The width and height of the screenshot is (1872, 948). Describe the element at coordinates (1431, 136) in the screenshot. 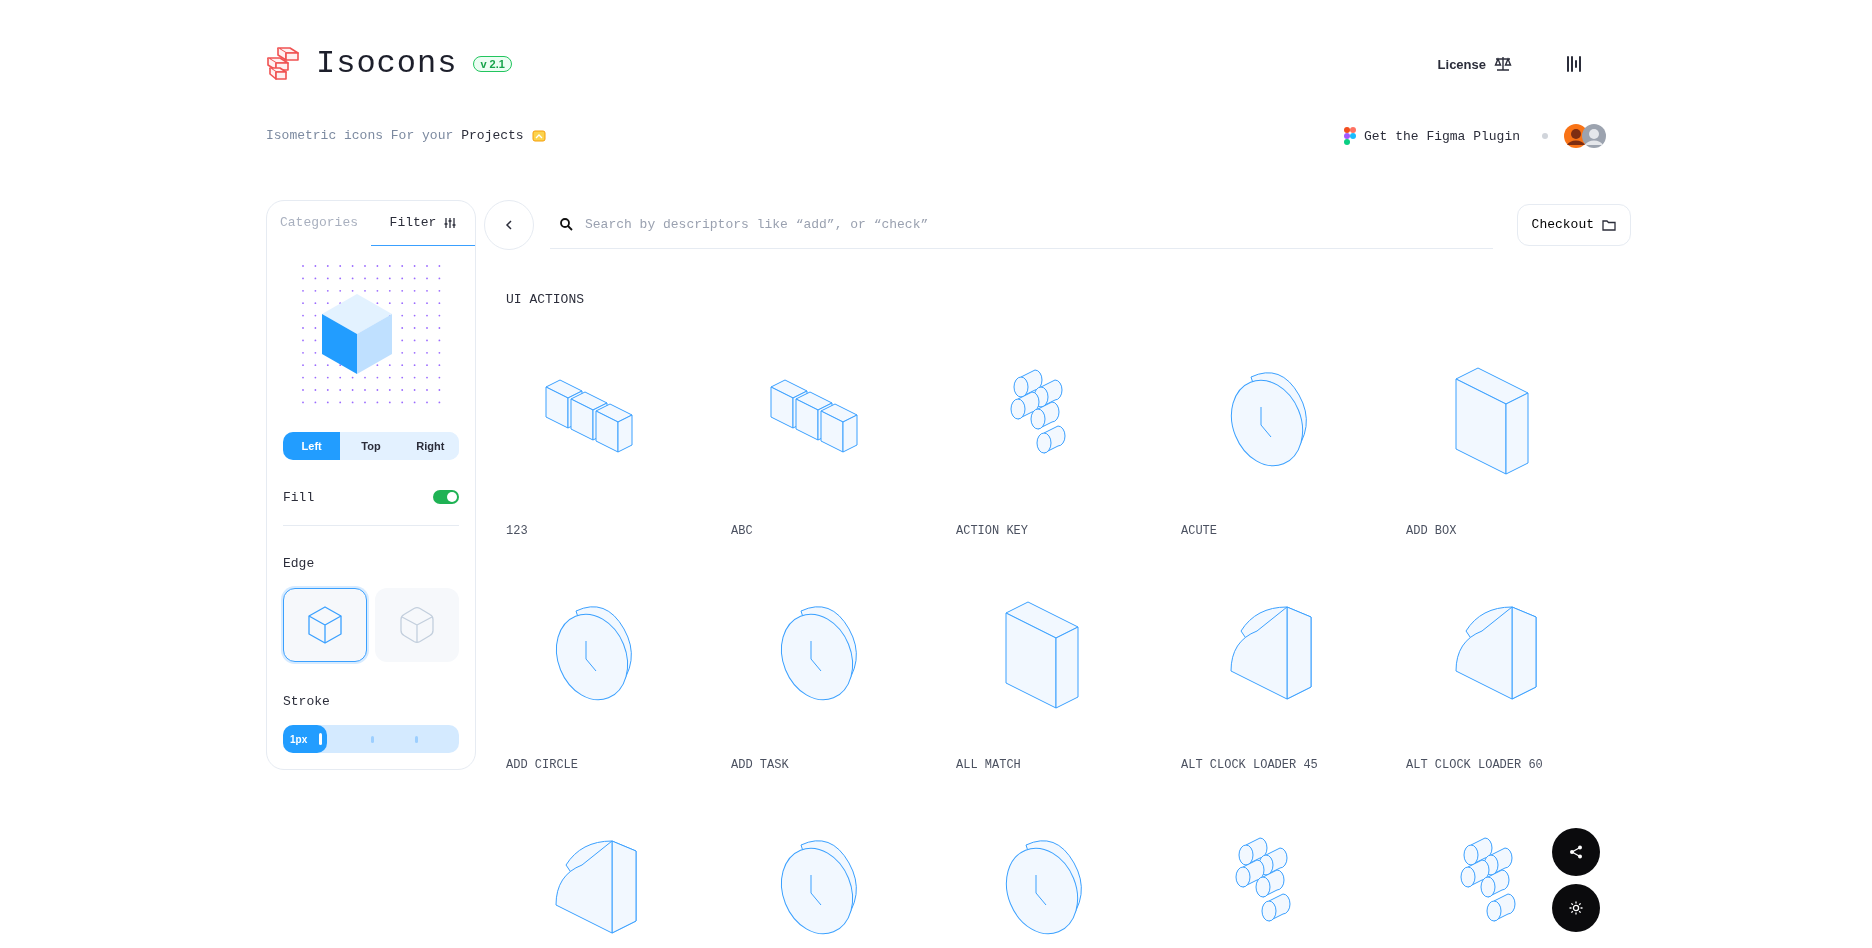

I see `figma-plugin-link: Get the Figma Plugin` at that location.